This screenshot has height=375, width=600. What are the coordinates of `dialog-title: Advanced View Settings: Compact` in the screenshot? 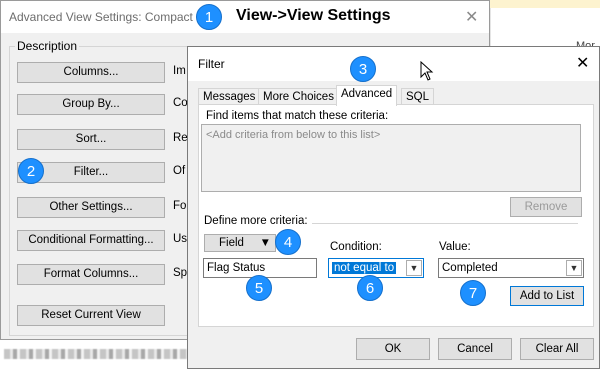 It's located at (101, 17).